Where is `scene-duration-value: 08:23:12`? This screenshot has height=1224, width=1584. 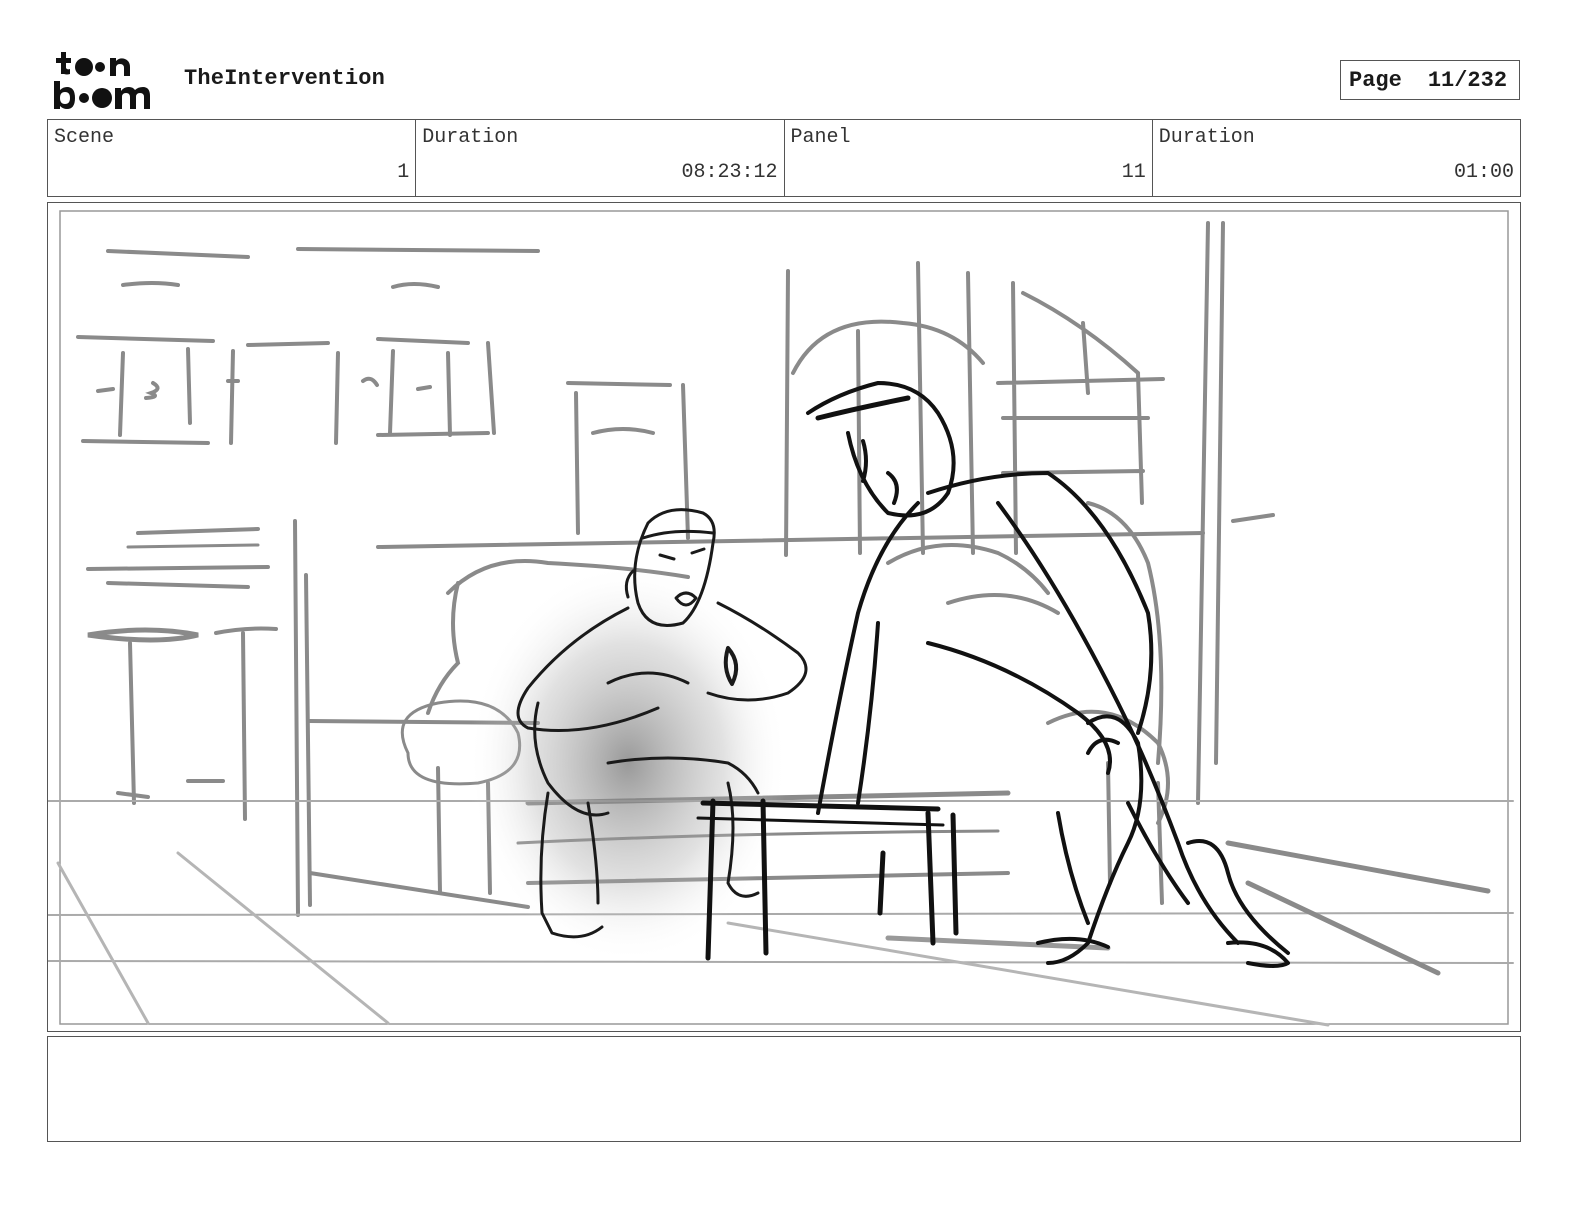
scene-duration-value: 08:23:12 is located at coordinates (729, 172).